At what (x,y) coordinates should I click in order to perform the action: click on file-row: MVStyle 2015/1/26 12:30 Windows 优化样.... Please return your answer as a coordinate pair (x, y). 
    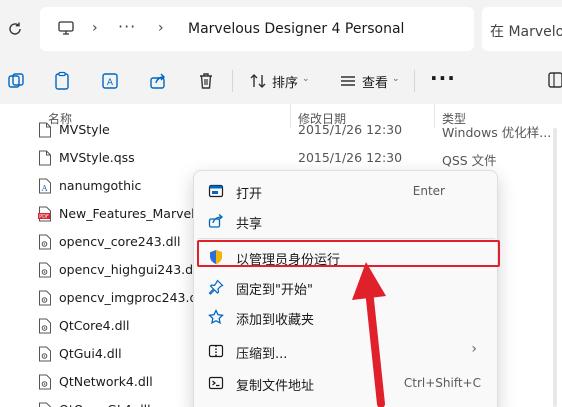
    Looking at the image, I should click on (281, 130).